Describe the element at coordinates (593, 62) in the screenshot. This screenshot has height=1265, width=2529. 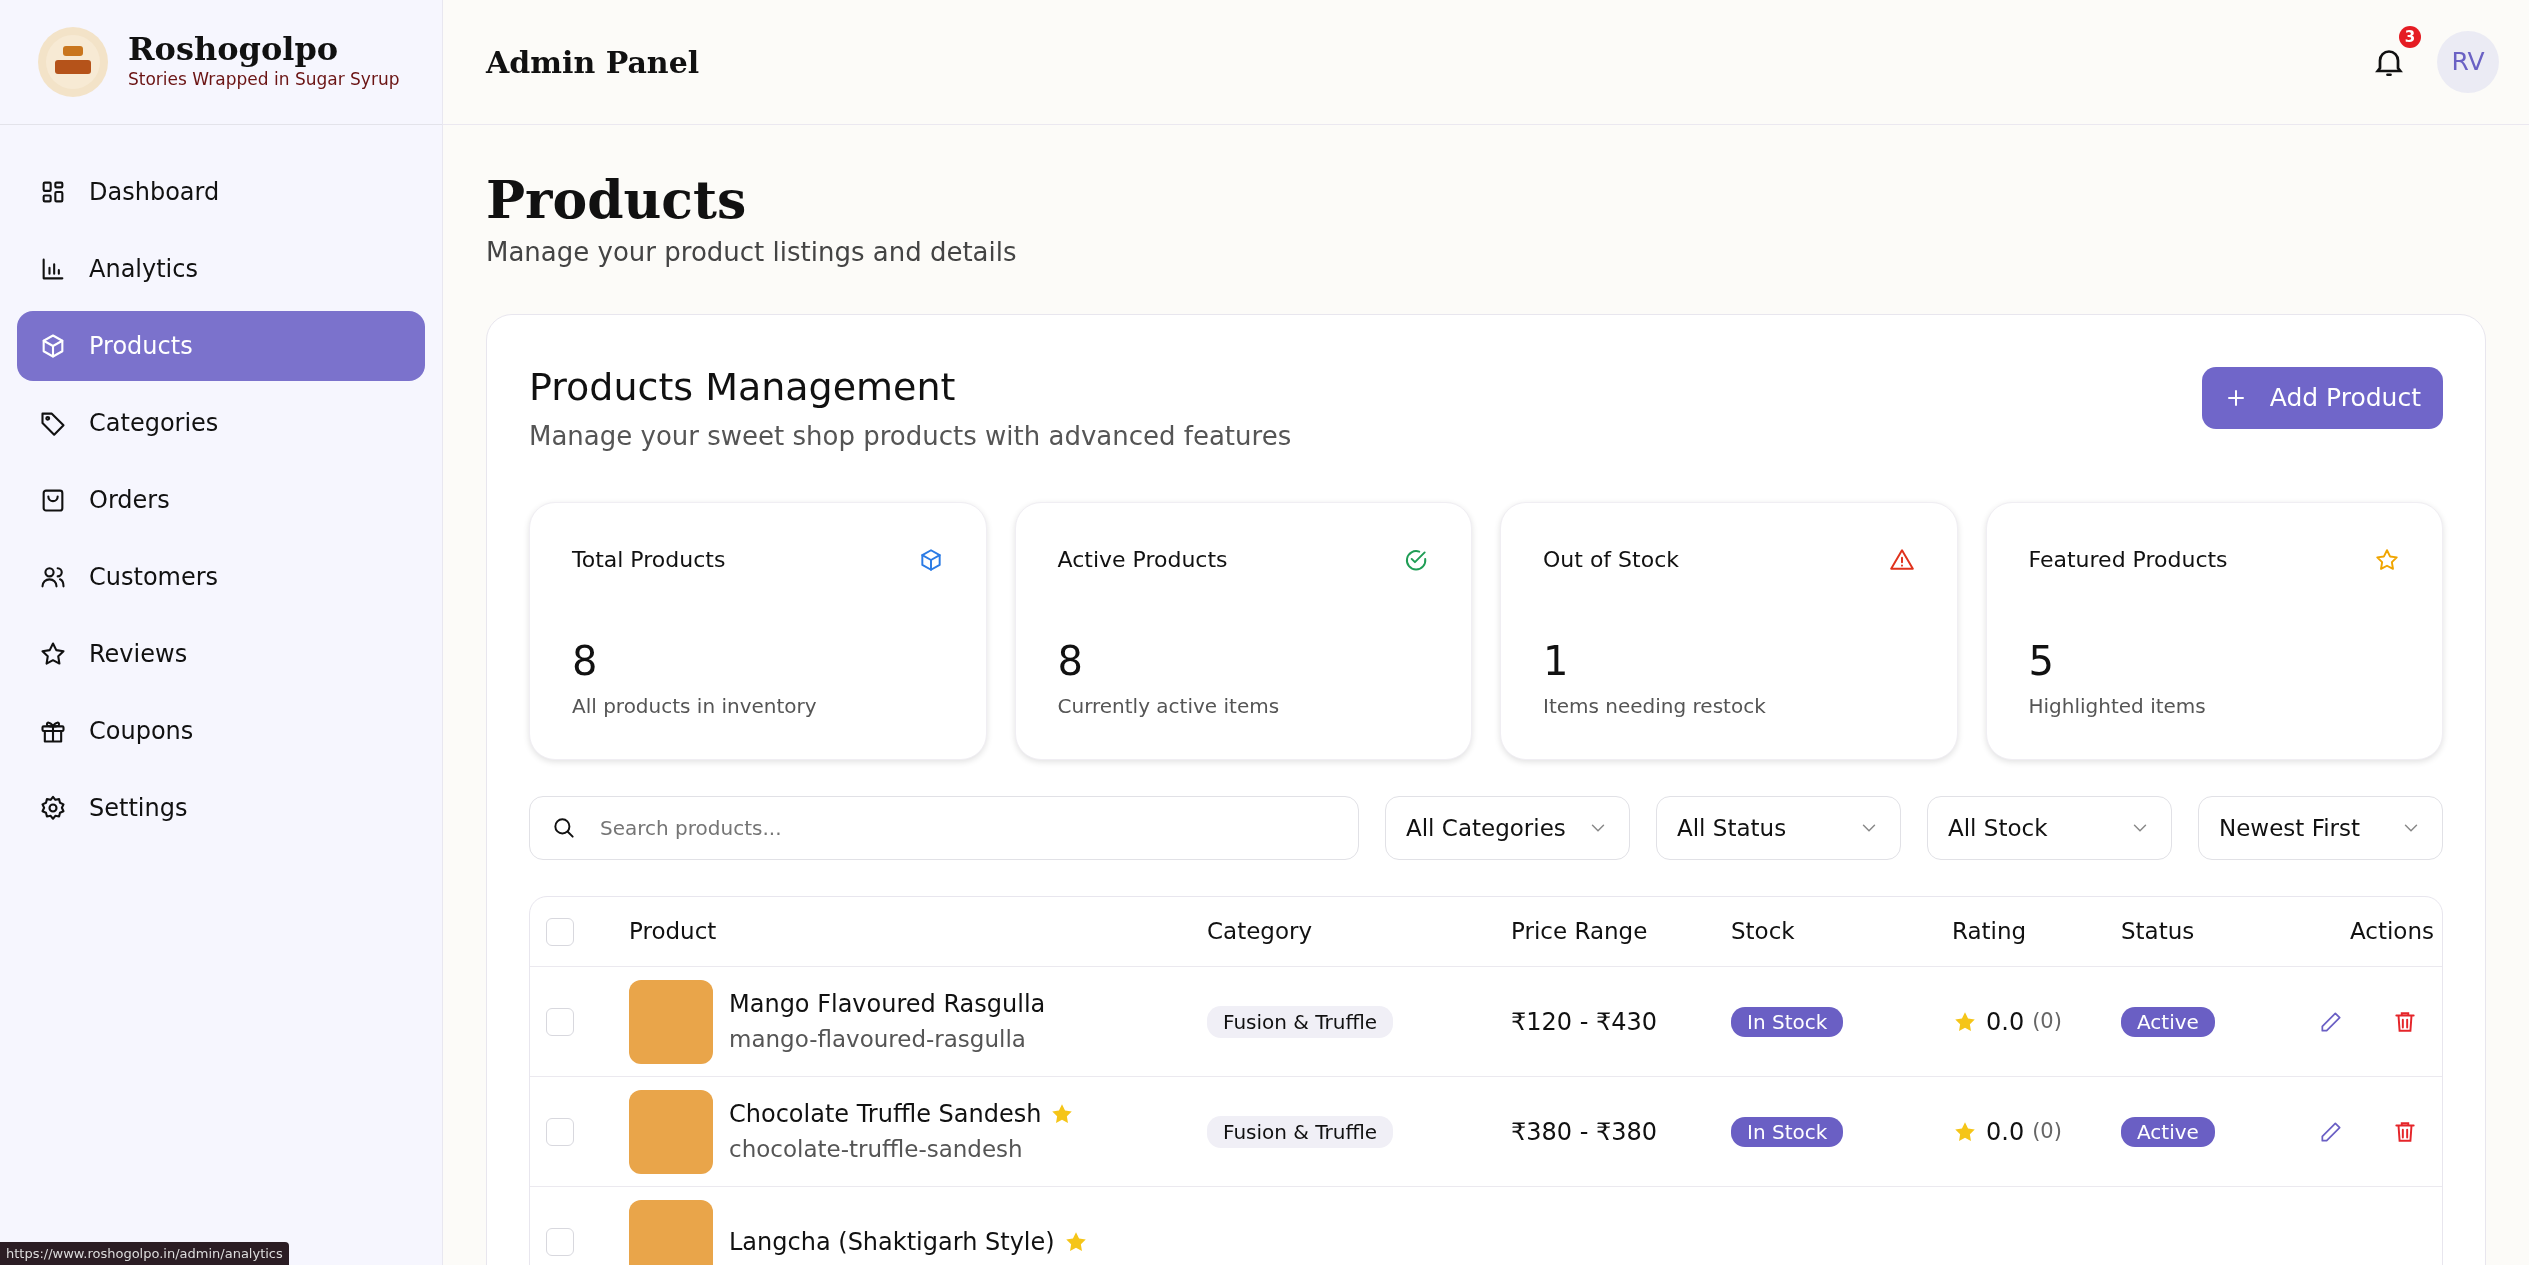
I see `header-title: Admin Panel` at that location.